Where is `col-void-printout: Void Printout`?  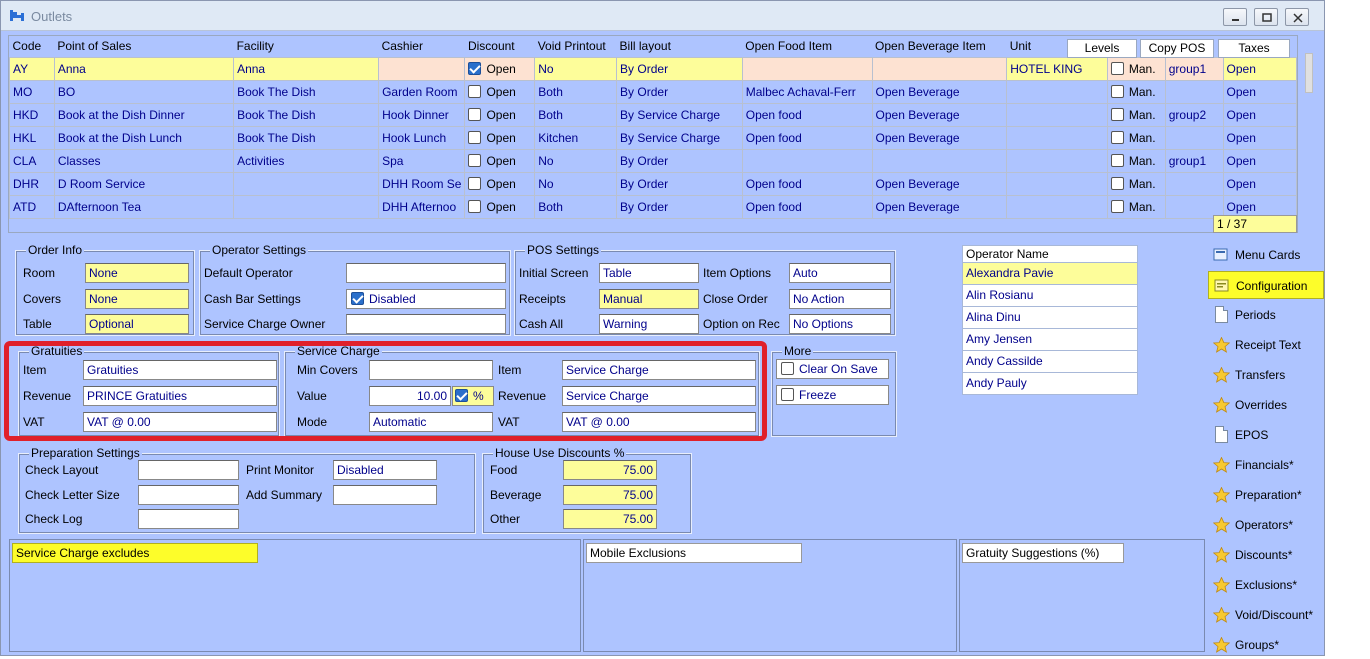
col-void-printout: Void Printout is located at coordinates (575, 46).